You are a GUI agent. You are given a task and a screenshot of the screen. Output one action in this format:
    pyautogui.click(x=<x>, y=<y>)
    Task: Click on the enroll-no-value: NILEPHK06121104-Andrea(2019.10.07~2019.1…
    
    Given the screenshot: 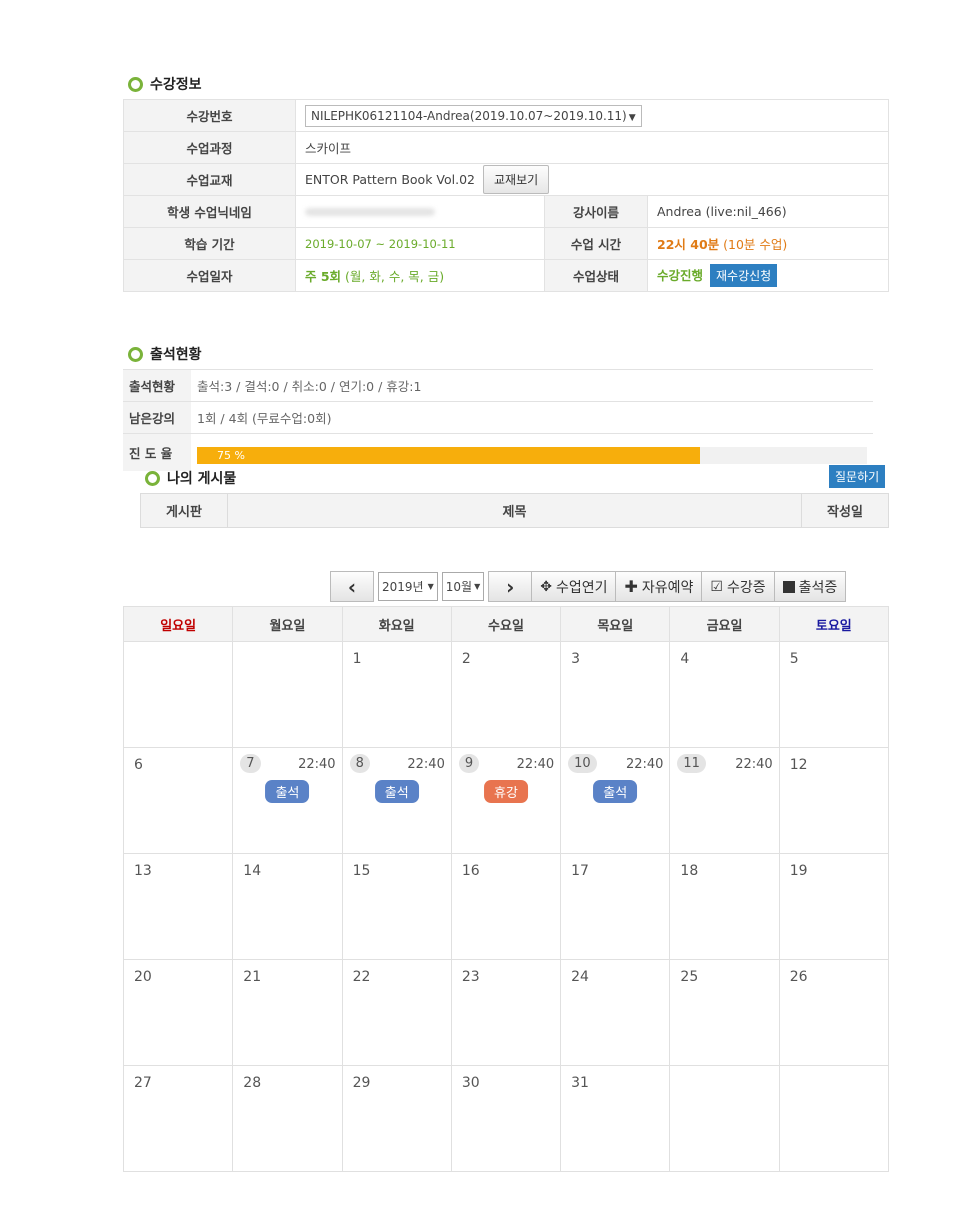 What is the action you would take?
    pyautogui.click(x=469, y=115)
    